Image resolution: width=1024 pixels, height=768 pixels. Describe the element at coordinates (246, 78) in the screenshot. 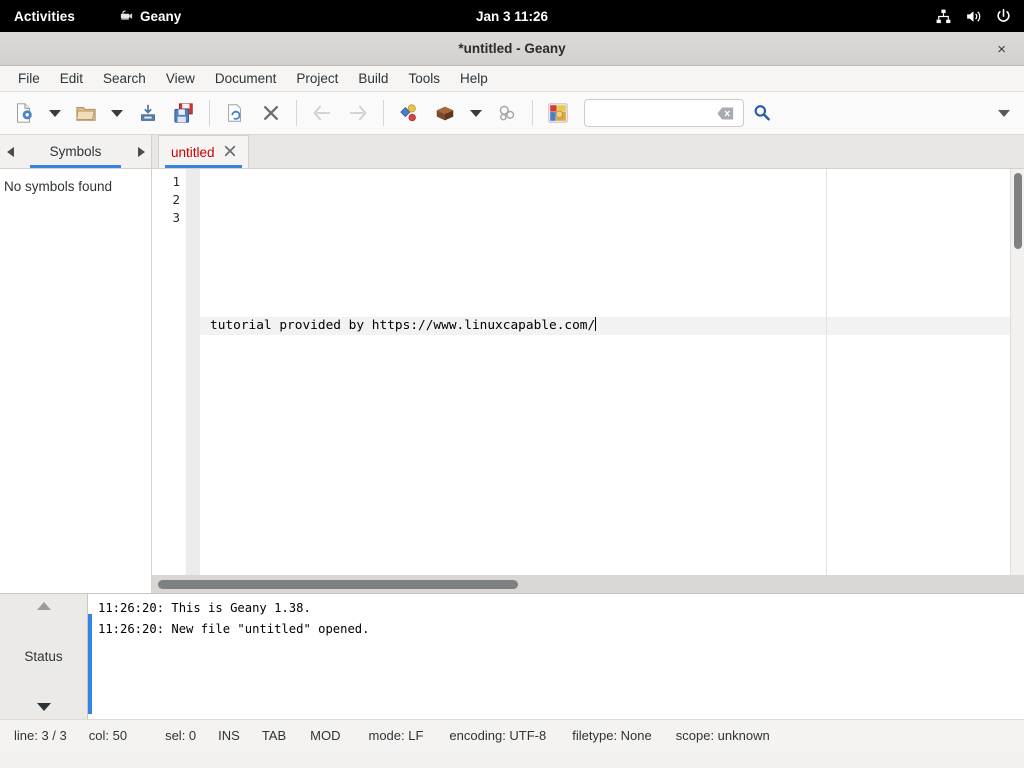

I see `menu-item-document: Document` at that location.